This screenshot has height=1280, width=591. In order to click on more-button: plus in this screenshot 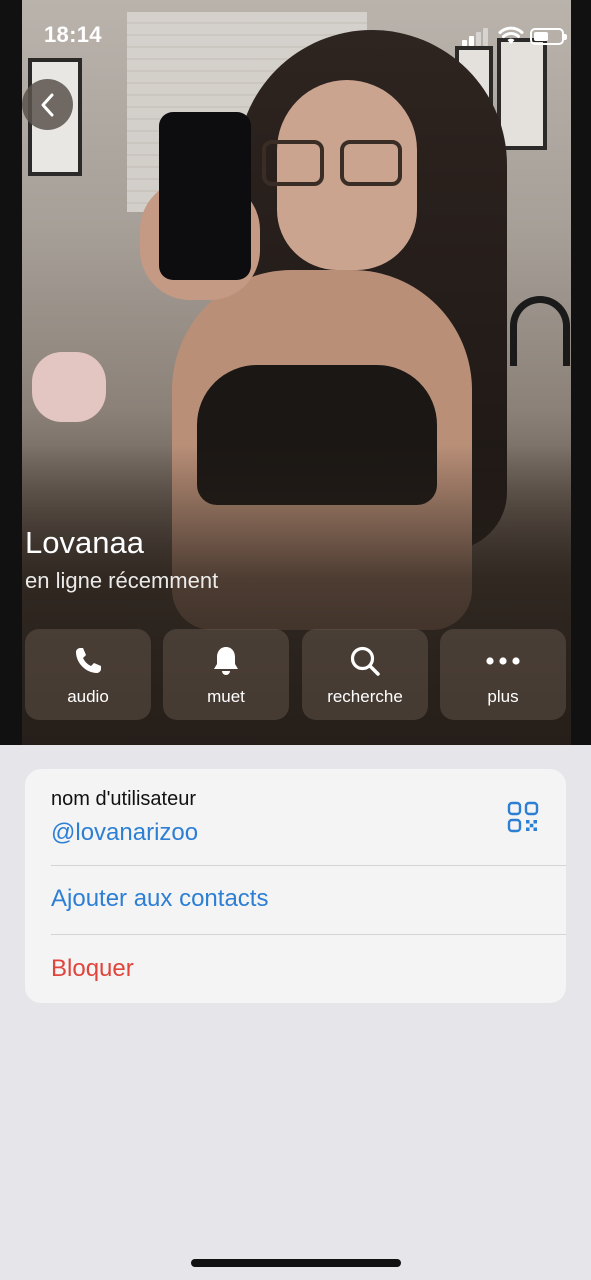, I will do `click(503, 674)`.